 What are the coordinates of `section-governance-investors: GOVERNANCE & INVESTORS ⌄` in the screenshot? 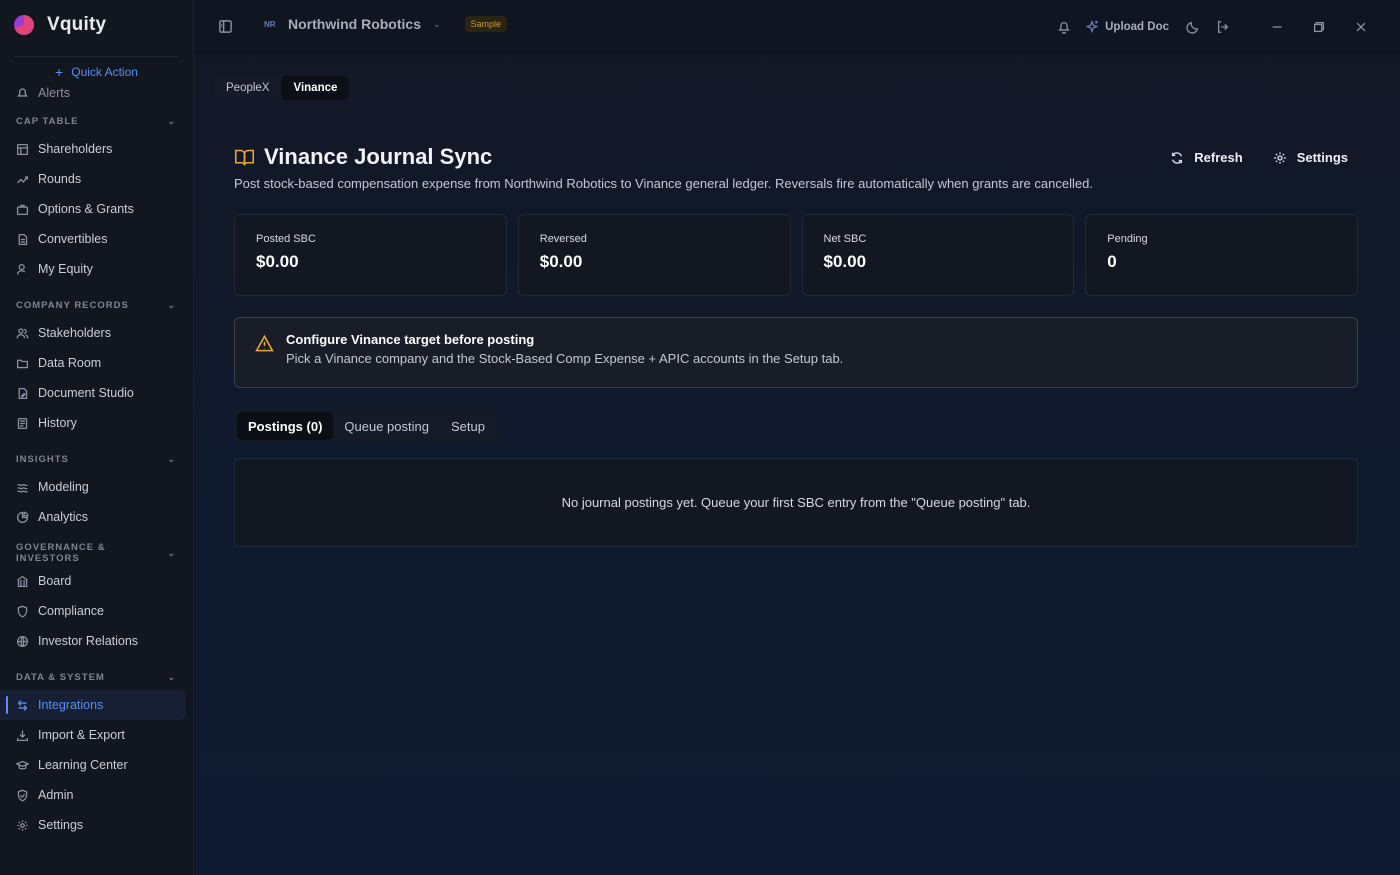 It's located at (96, 549).